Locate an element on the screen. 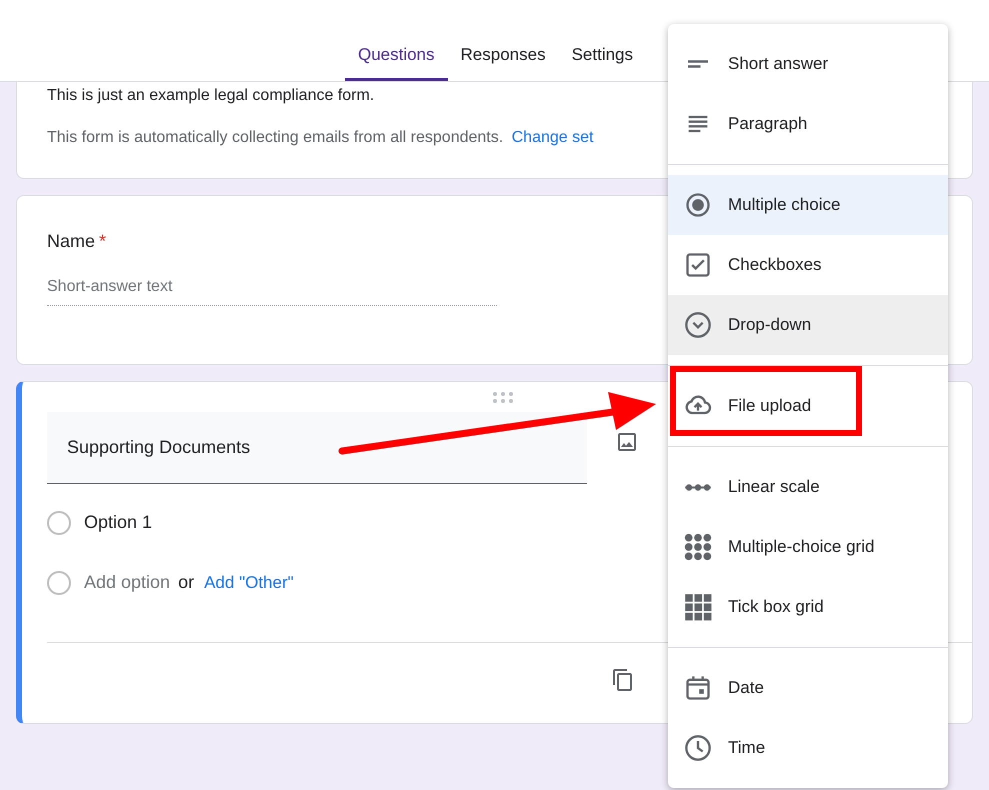 The width and height of the screenshot is (989, 790). drag-handle-icon is located at coordinates (503, 397).